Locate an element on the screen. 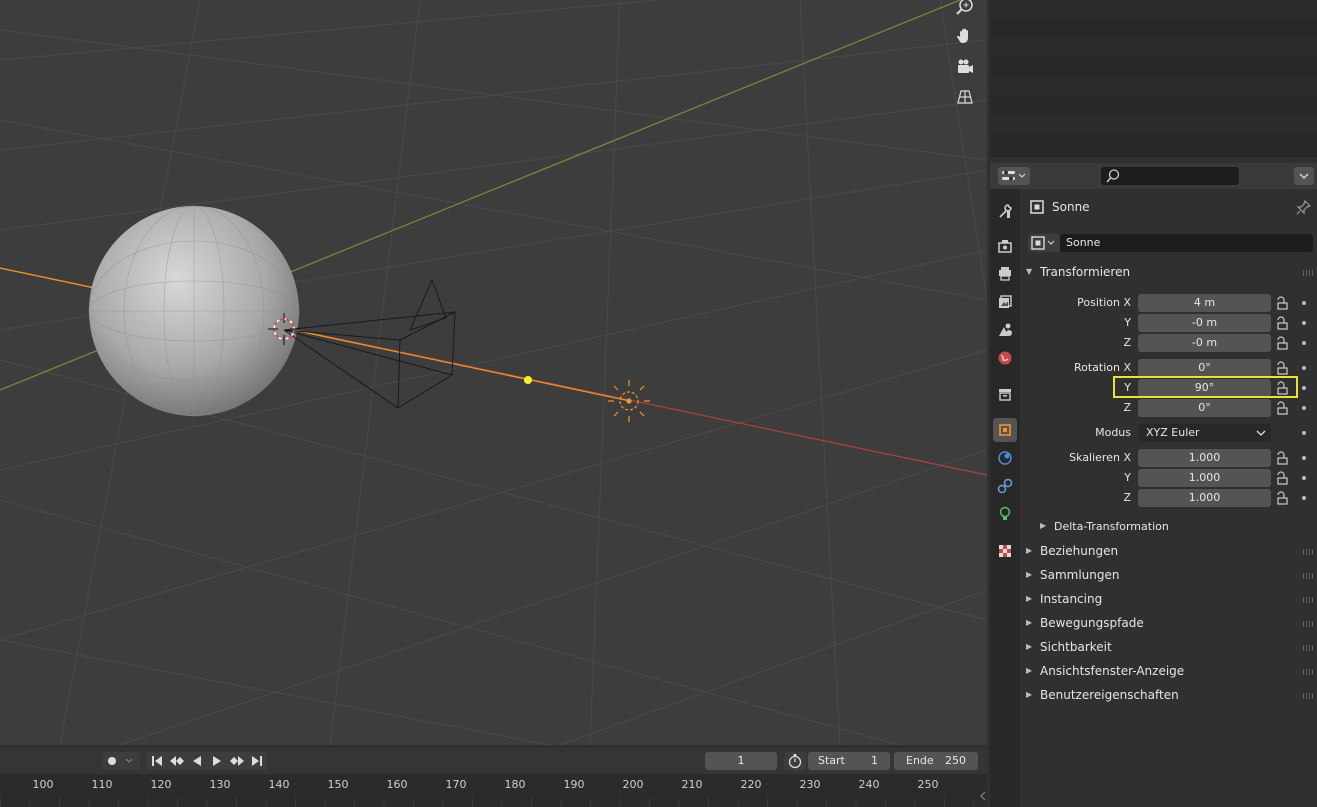 The width and height of the screenshot is (1317, 807). scale-x-field: 1.000 is located at coordinates (1204, 458).